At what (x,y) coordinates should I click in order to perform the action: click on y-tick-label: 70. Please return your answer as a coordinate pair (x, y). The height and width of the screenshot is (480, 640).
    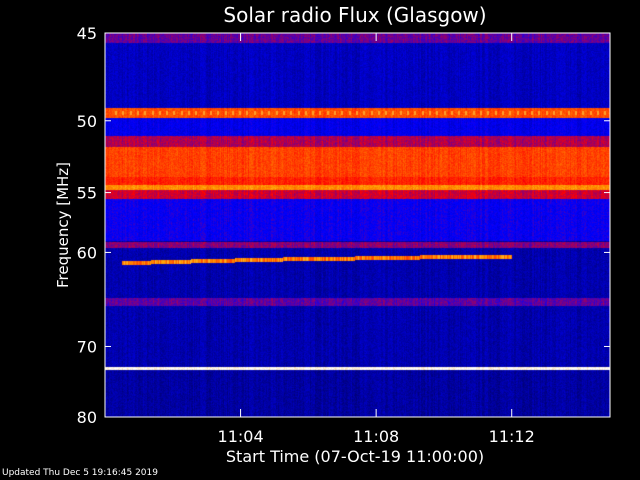
    Looking at the image, I should click on (87, 346).